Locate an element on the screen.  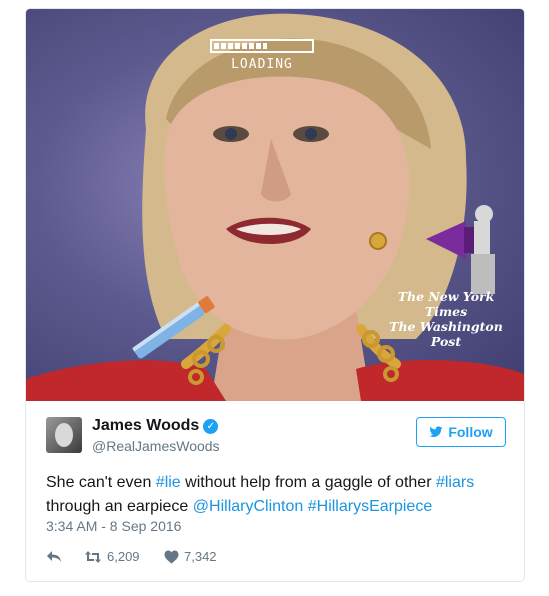
follow-button-label: Follow is located at coordinates (470, 432).